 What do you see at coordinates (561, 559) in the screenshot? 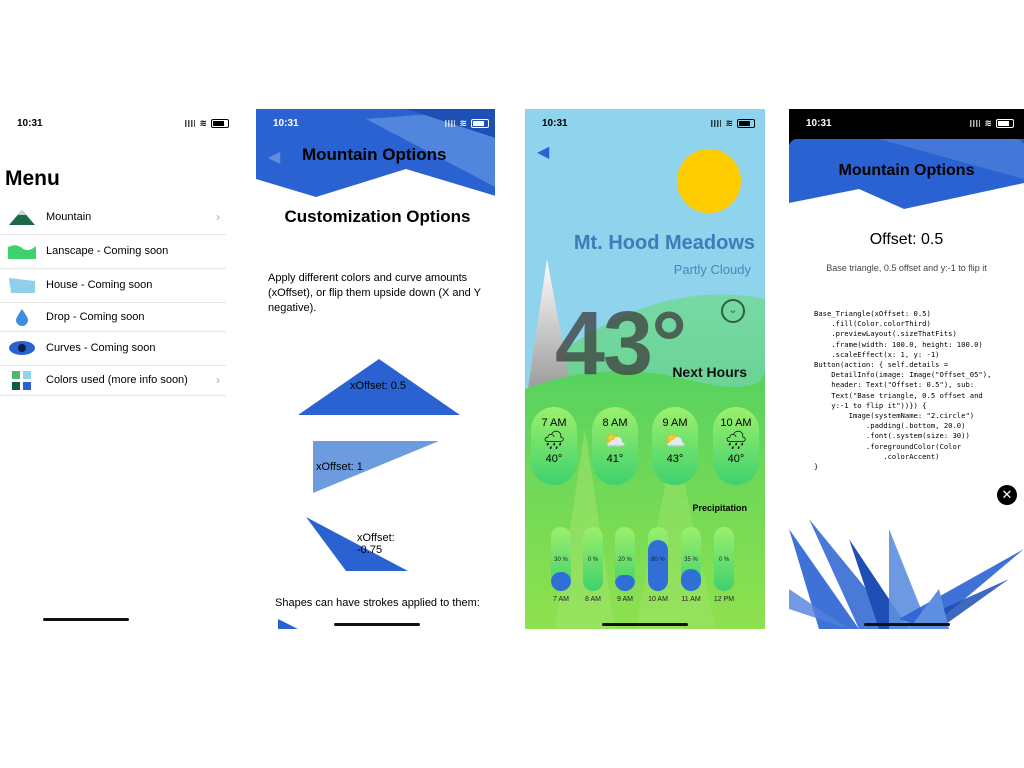
I see `precipitation-bar: 30 %` at bounding box center [561, 559].